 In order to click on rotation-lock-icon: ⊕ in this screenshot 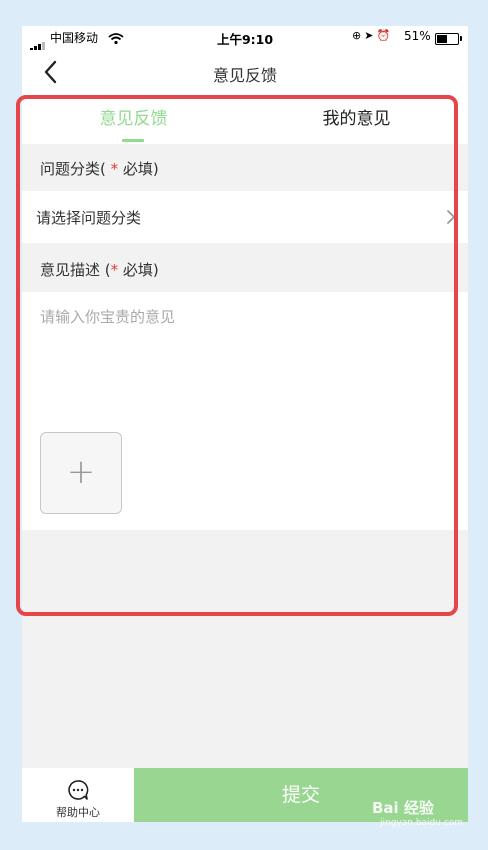, I will do `click(358, 35)`.